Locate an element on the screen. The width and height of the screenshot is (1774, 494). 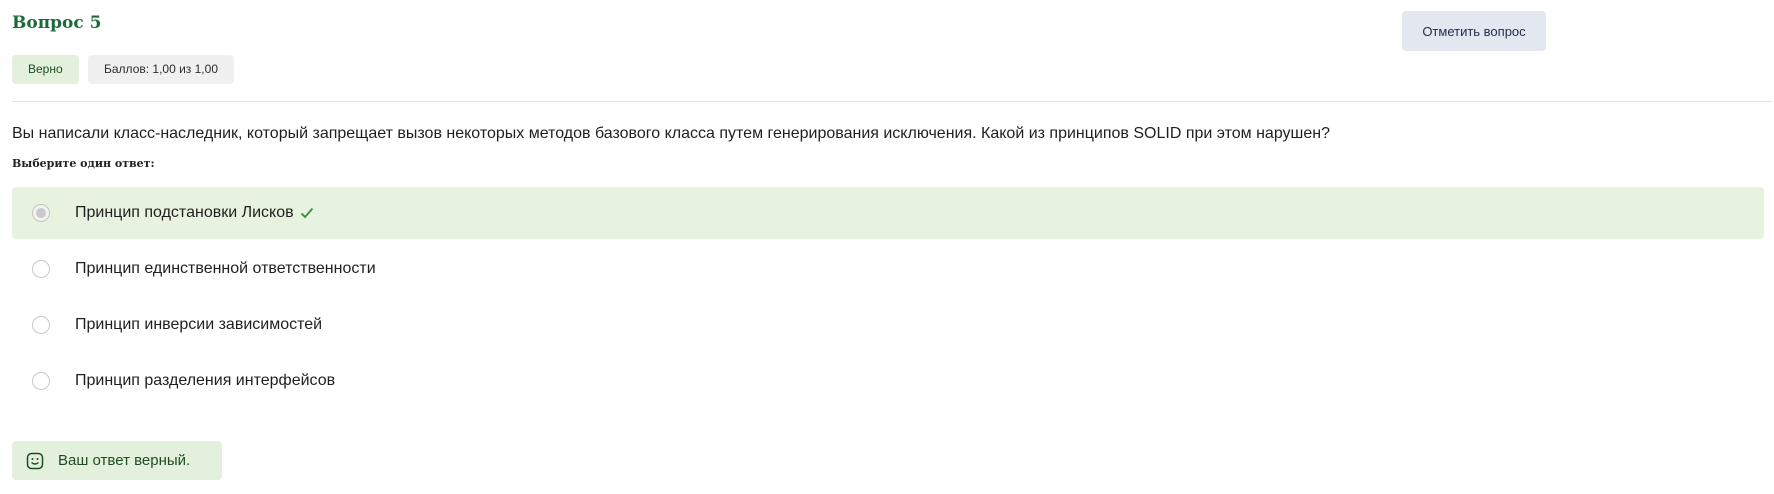
answer-option-label: Принцип разделения интерфейсов is located at coordinates (205, 380).